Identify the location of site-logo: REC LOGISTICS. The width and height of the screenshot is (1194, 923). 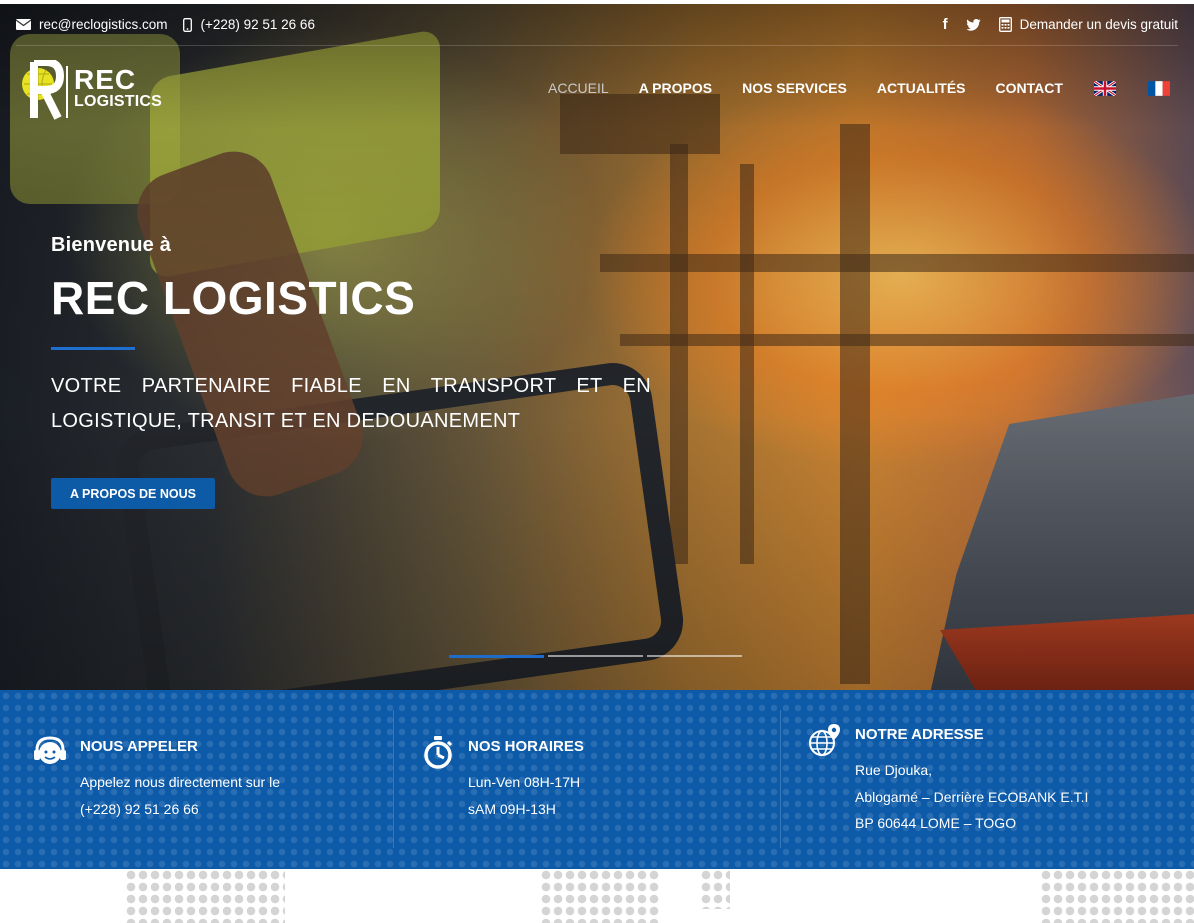
(91, 90).